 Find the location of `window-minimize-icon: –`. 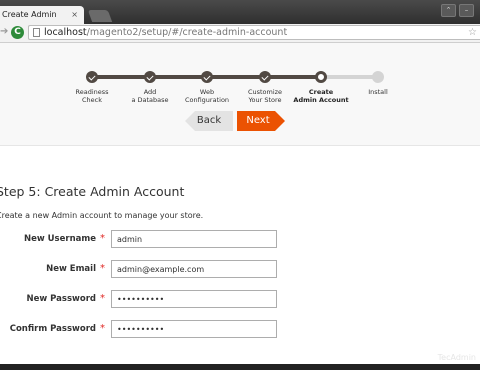

window-minimize-icon: – is located at coordinates (466, 10).